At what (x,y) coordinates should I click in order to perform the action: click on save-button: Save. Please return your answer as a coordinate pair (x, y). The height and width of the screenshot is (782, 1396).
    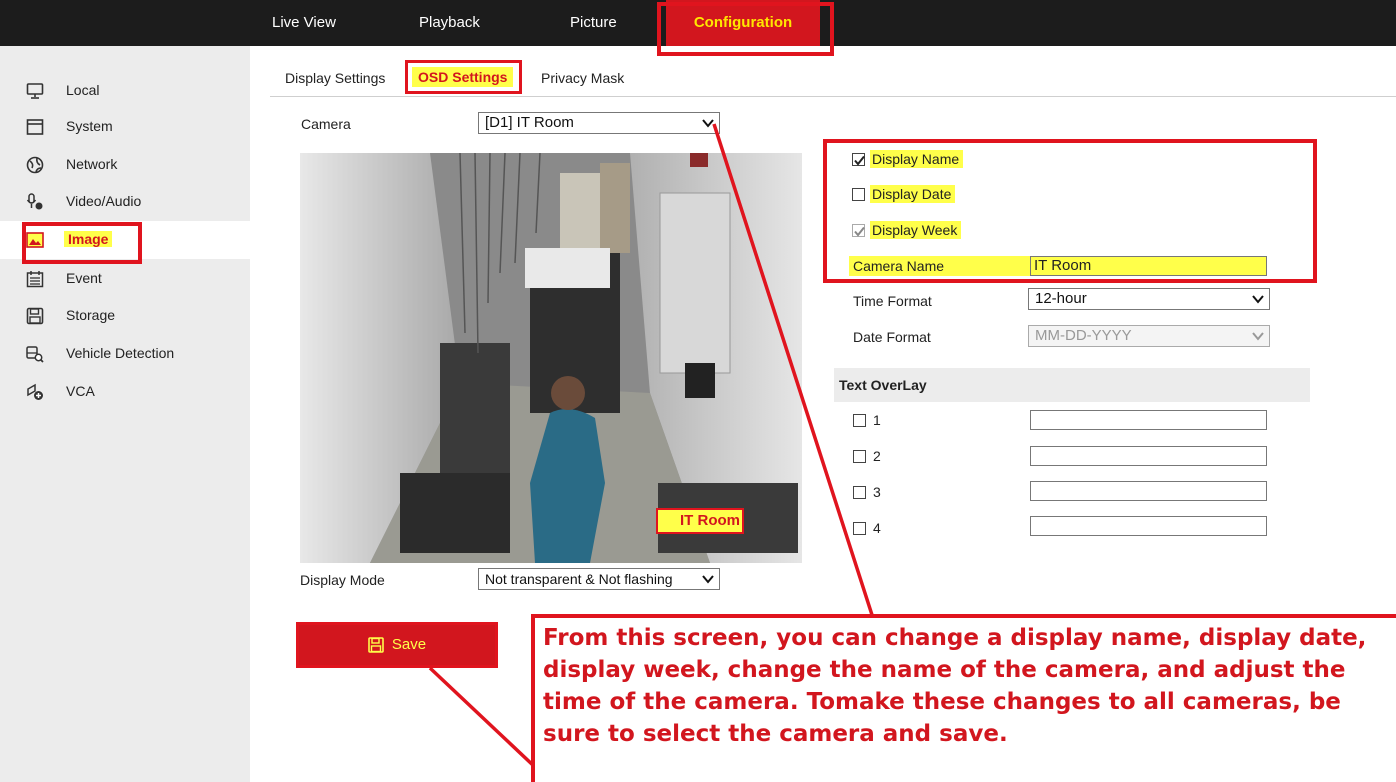
    Looking at the image, I should click on (397, 645).